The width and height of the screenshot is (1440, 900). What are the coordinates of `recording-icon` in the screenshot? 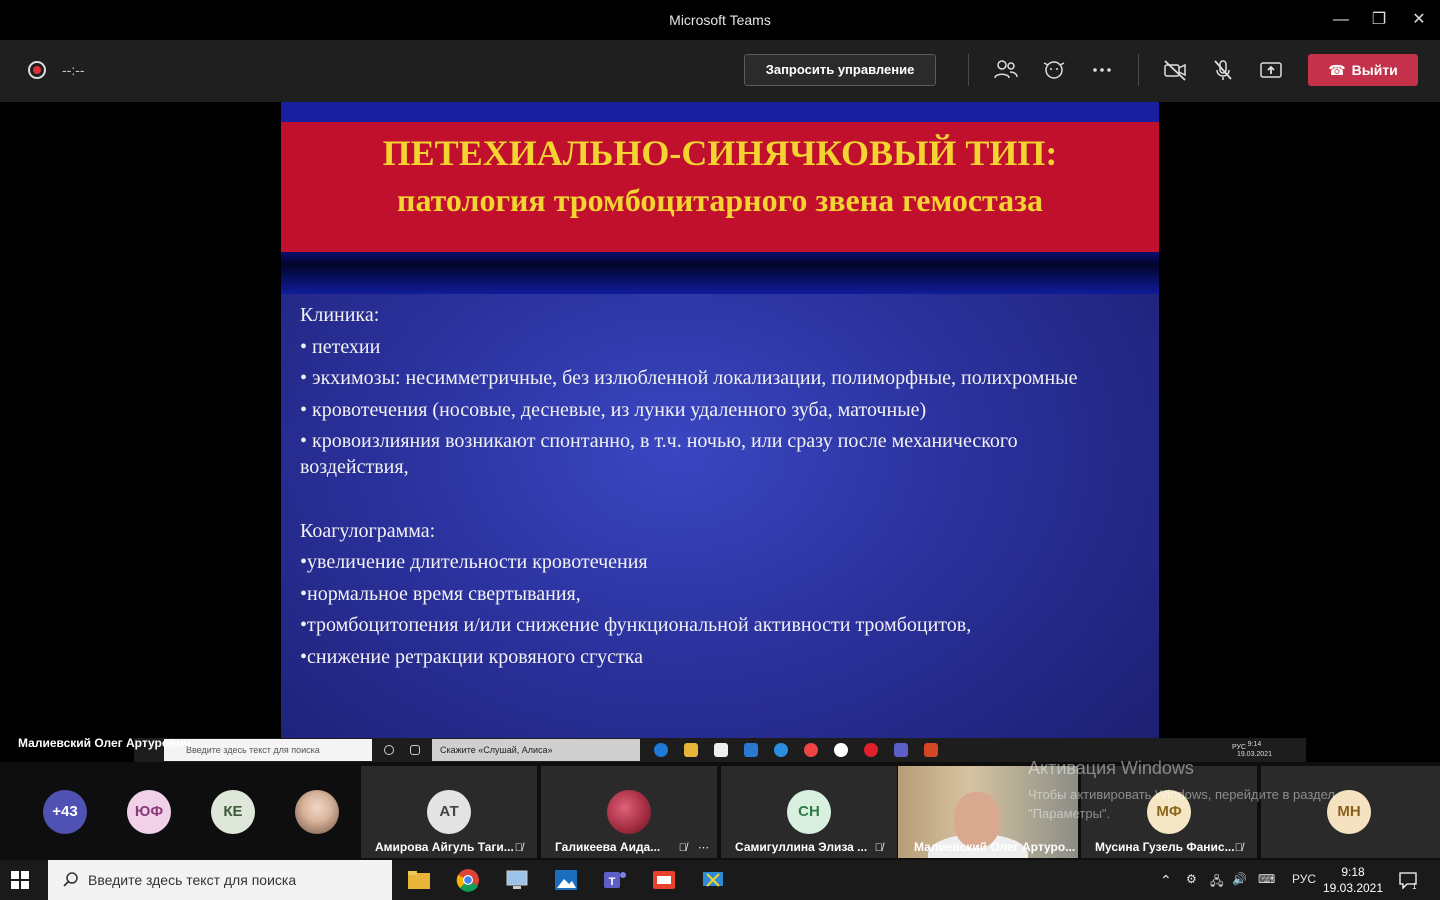 It's located at (37, 70).